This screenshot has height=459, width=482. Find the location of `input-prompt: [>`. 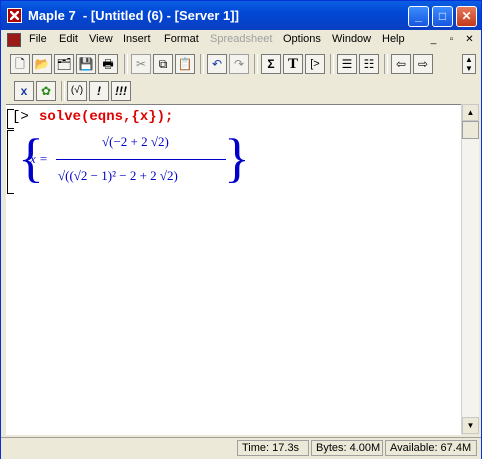

input-prompt: [> is located at coordinates (20, 117).